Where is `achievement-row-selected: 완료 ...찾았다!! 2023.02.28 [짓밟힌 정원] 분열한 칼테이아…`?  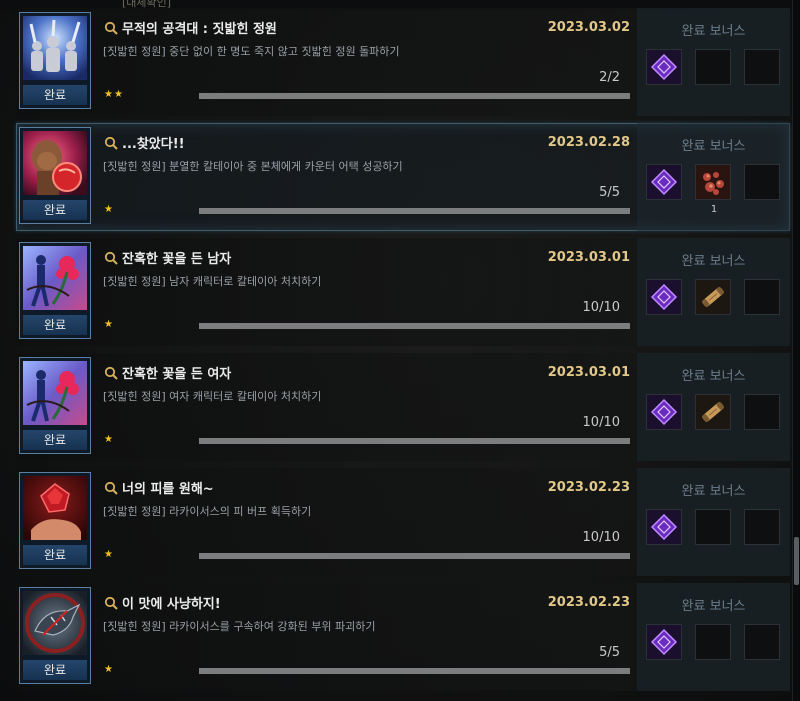
achievement-row-selected: 완료 ...찾았다!! 2023.02.28 [짓밟힌 정원] 분열한 칼테이아… is located at coordinates (403, 177).